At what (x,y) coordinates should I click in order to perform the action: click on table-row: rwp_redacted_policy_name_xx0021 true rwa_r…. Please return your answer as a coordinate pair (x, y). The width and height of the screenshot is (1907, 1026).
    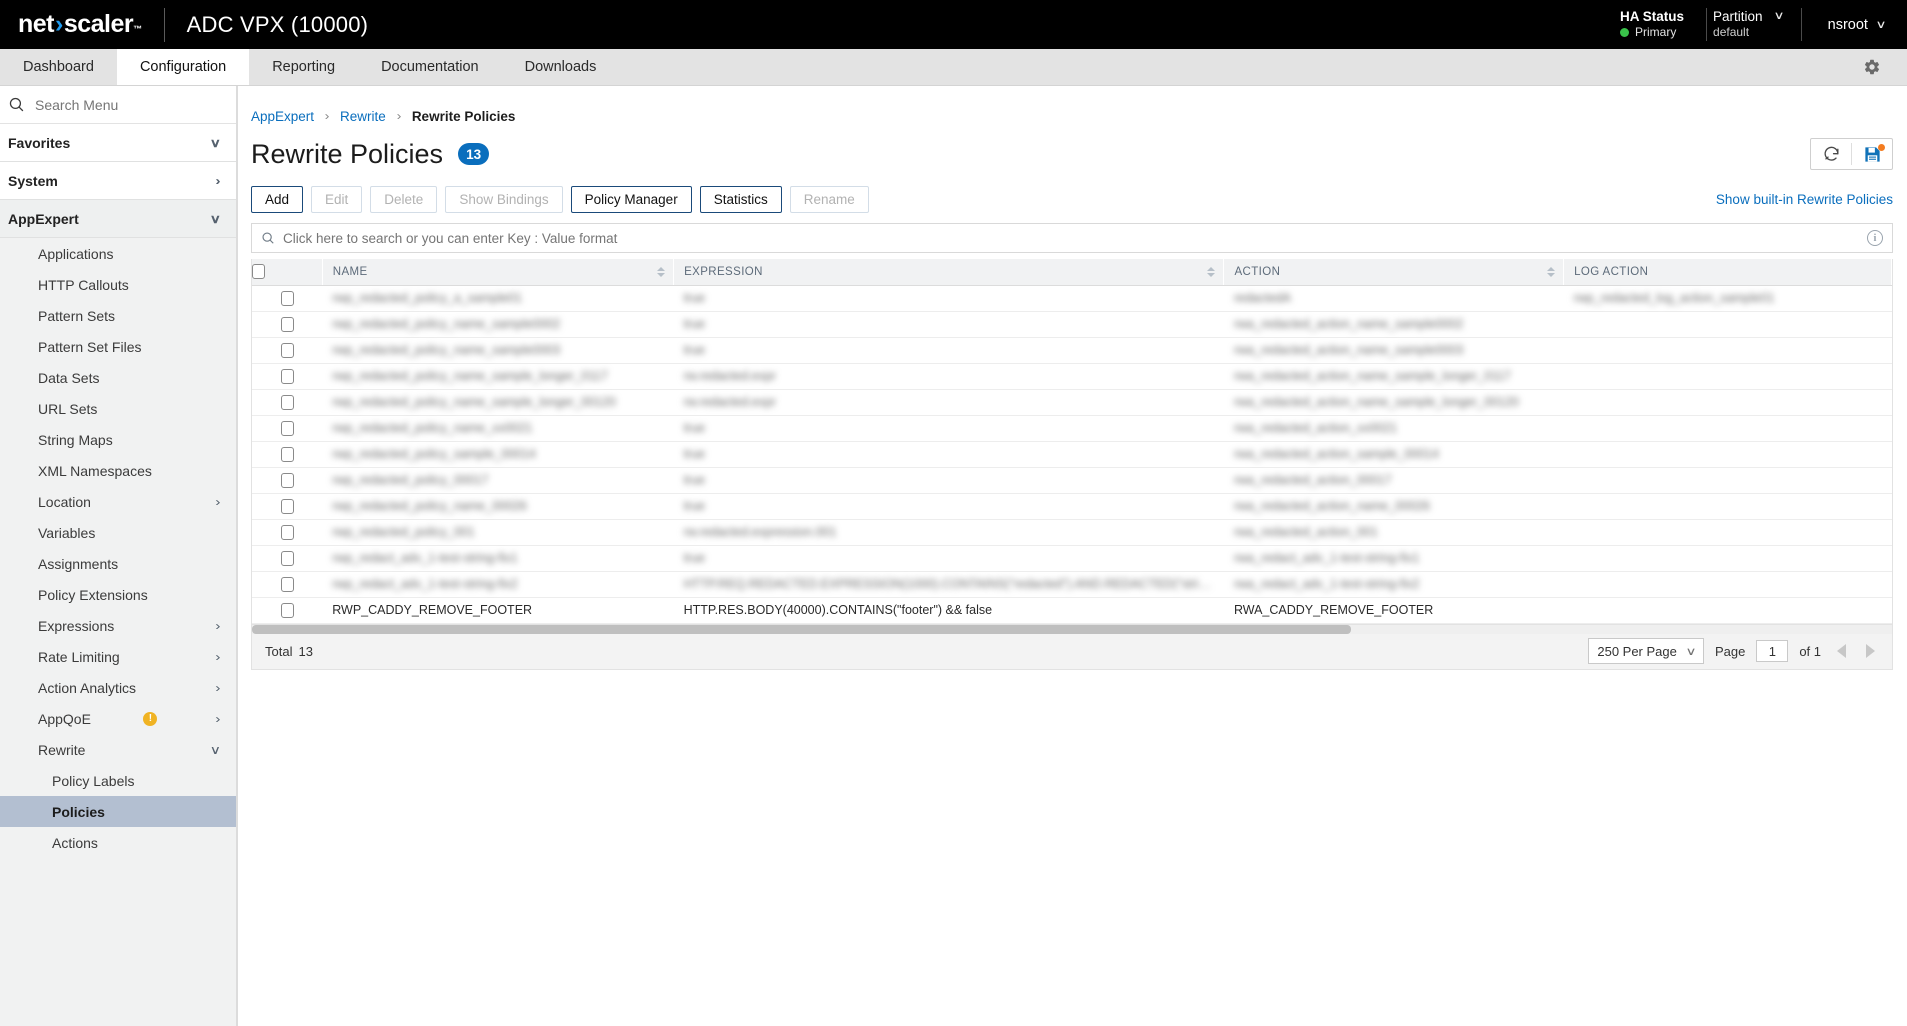
    Looking at the image, I should click on (1072, 428).